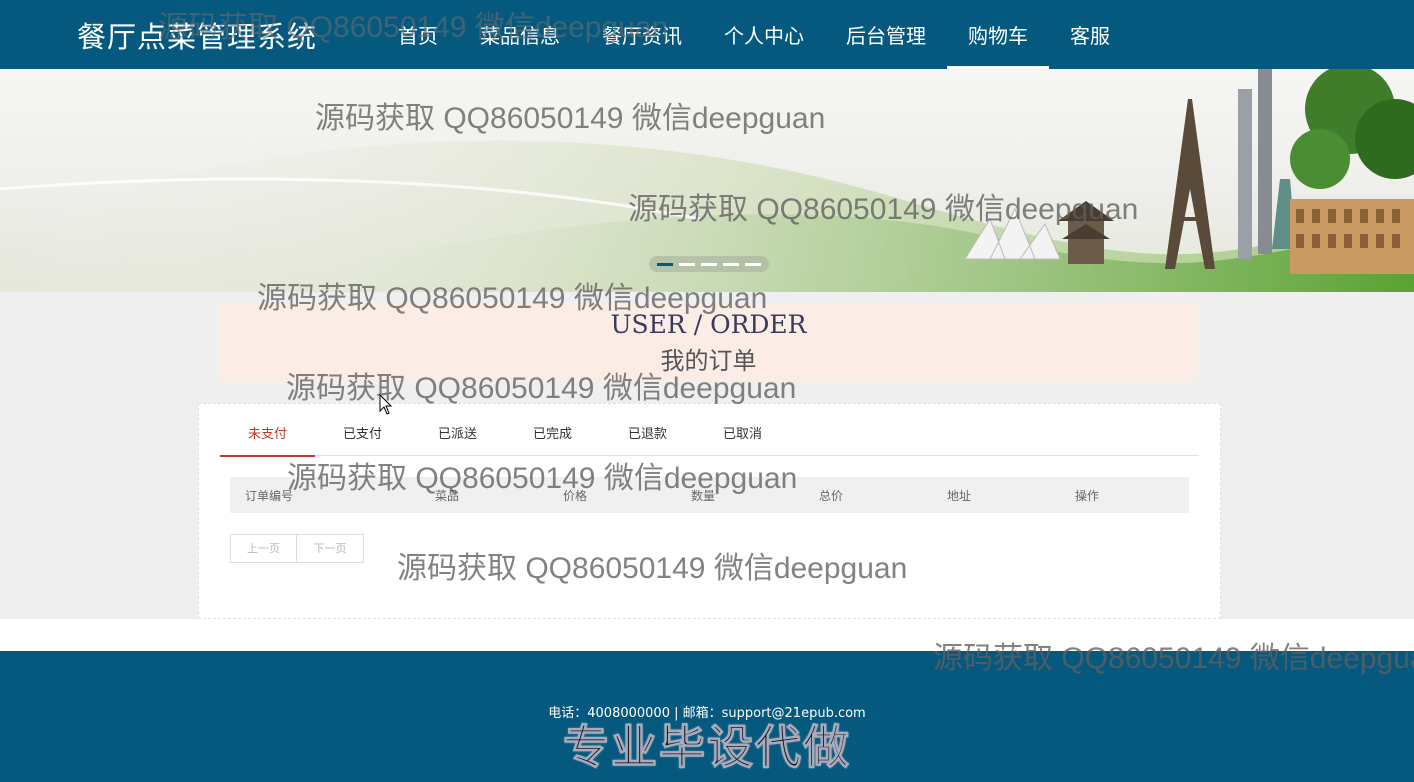 This screenshot has width=1414, height=782. I want to click on pagination: 上一页 下一页, so click(297, 548).